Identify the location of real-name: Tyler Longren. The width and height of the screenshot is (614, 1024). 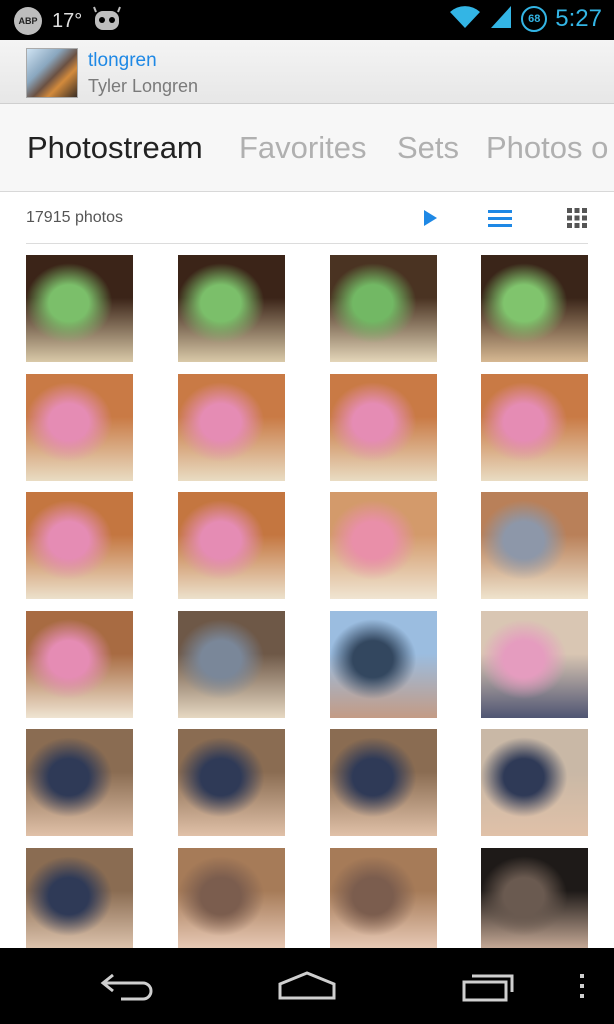
(143, 86).